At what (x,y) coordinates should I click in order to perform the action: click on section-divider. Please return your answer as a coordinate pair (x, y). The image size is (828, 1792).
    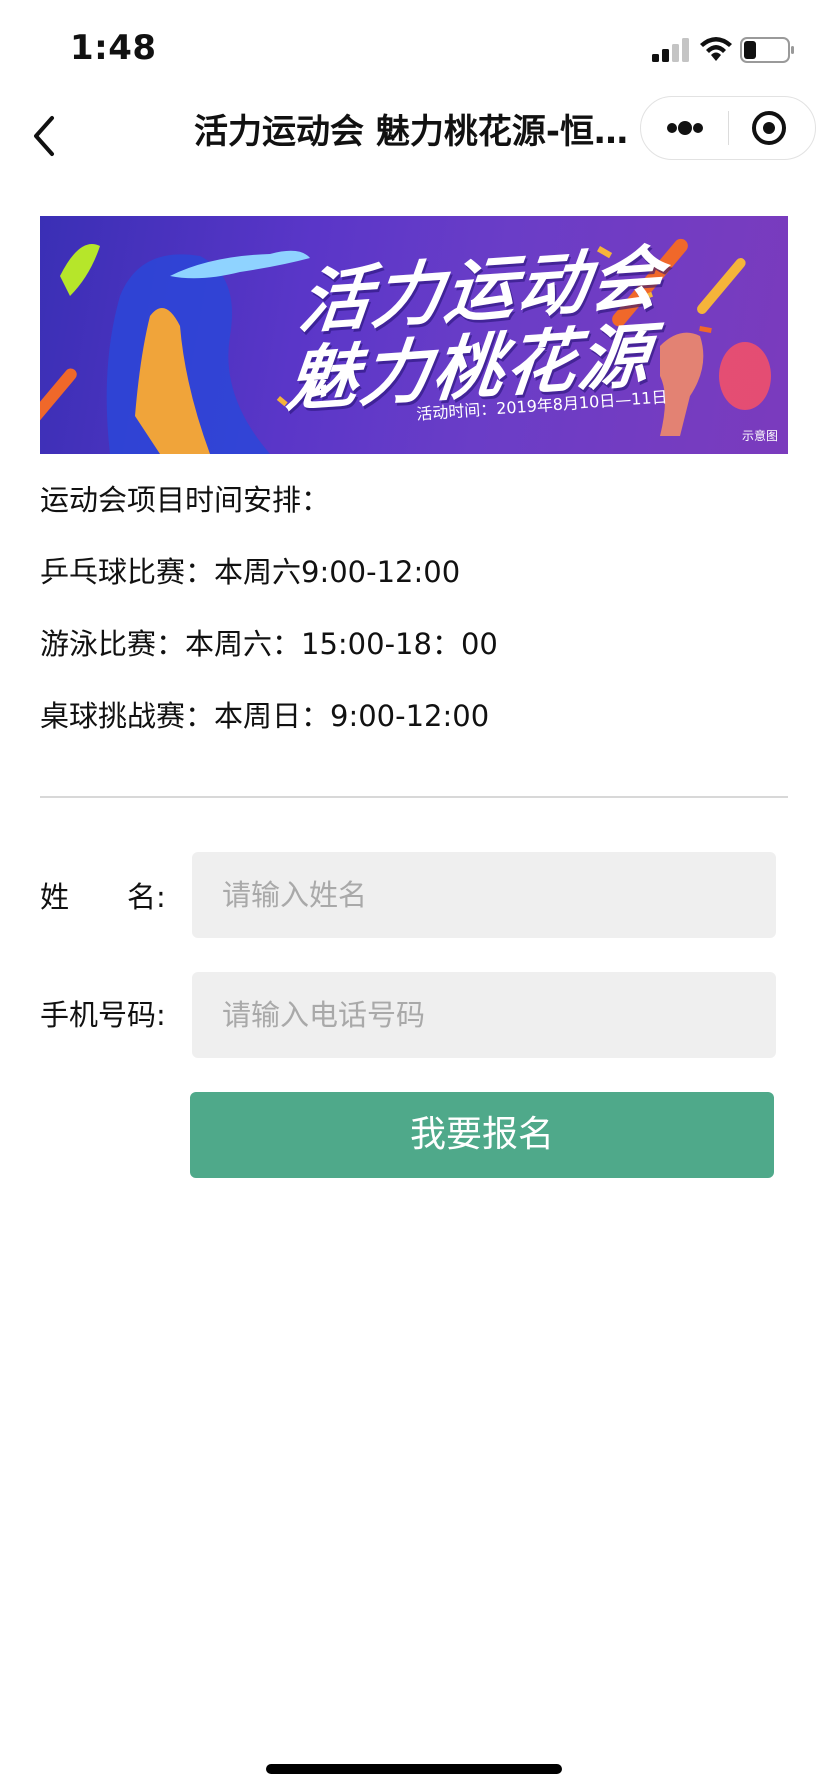
    Looking at the image, I should click on (414, 797).